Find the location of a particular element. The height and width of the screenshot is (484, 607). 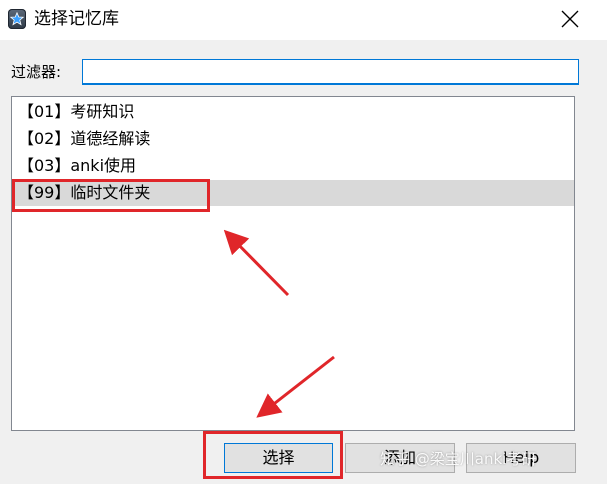

deck-label: 【01】考研知识 is located at coordinates (76, 111).